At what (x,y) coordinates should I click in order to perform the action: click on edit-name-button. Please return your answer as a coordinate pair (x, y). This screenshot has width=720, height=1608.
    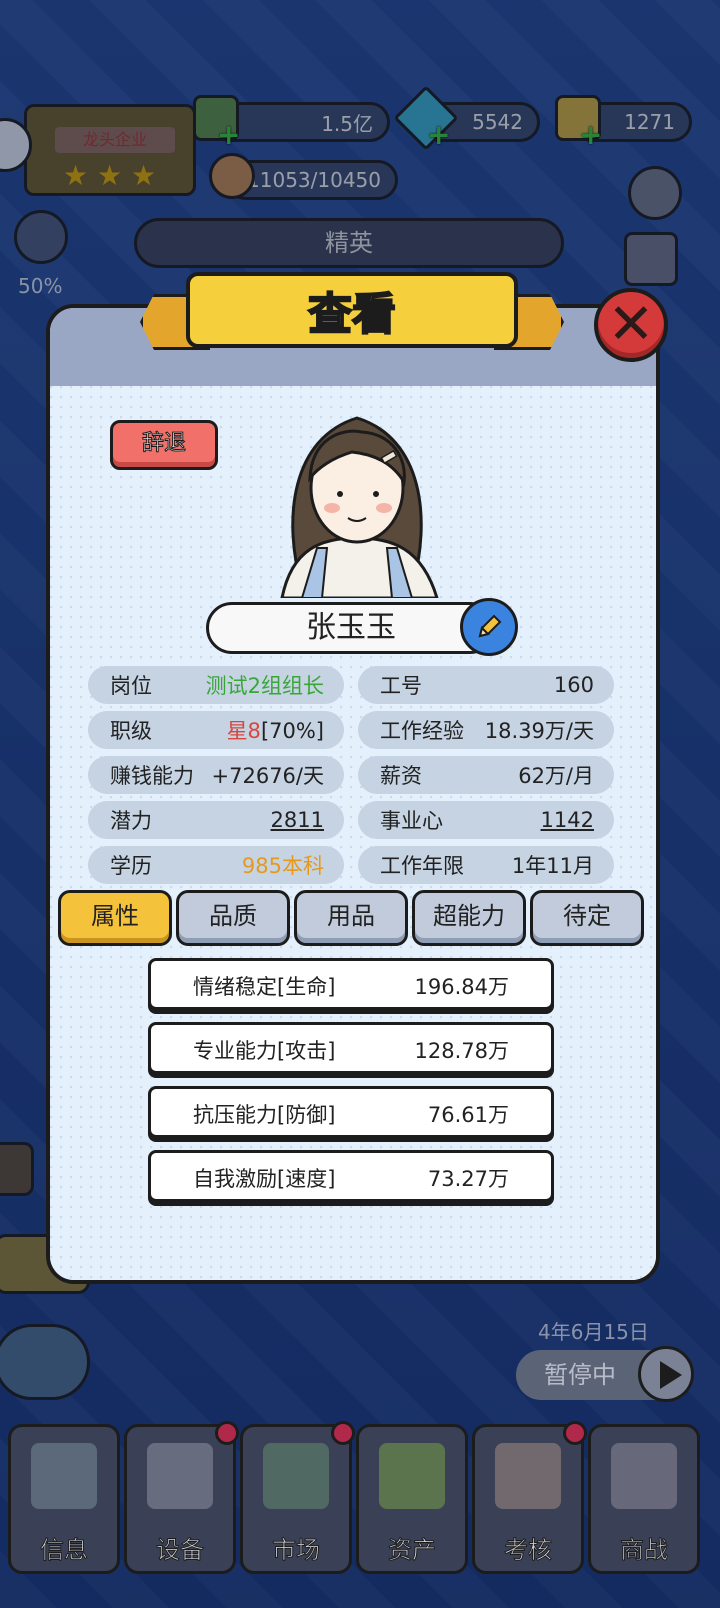
    Looking at the image, I should click on (489, 627).